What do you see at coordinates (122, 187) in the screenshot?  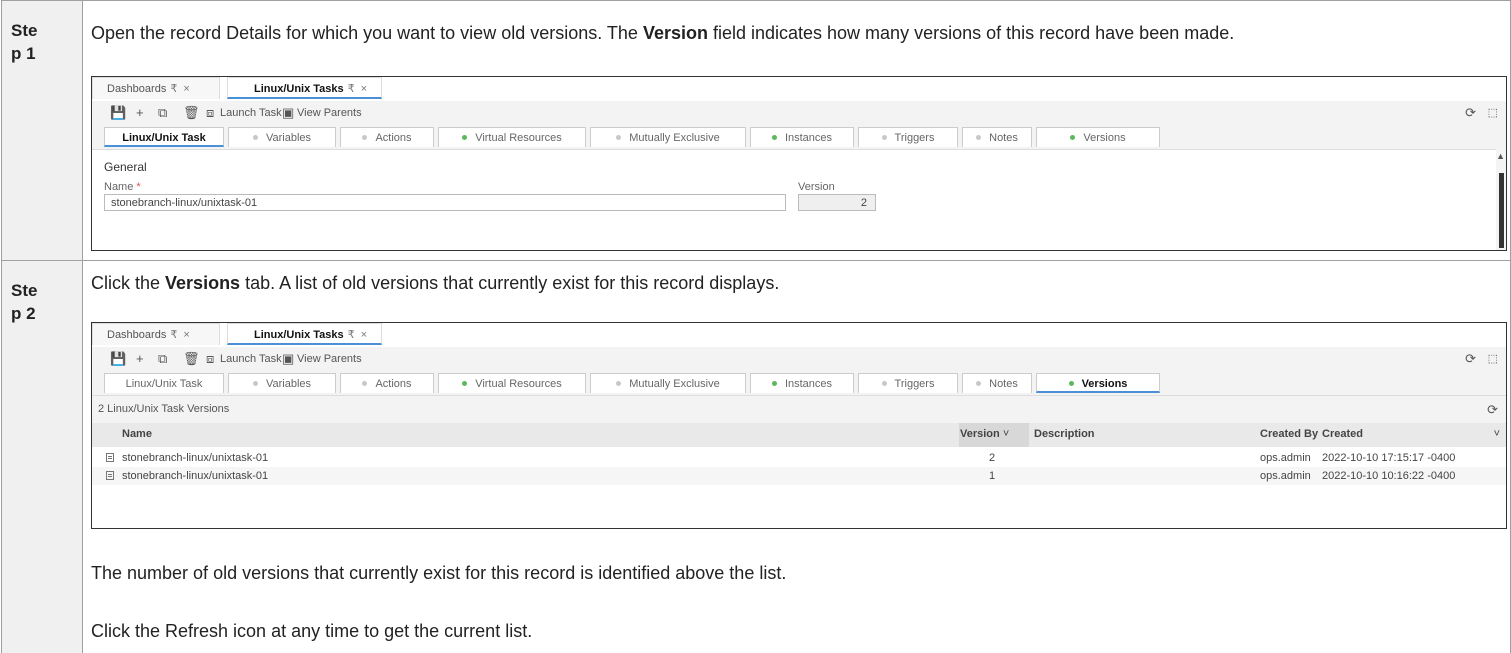 I see `name-label: Name *` at bounding box center [122, 187].